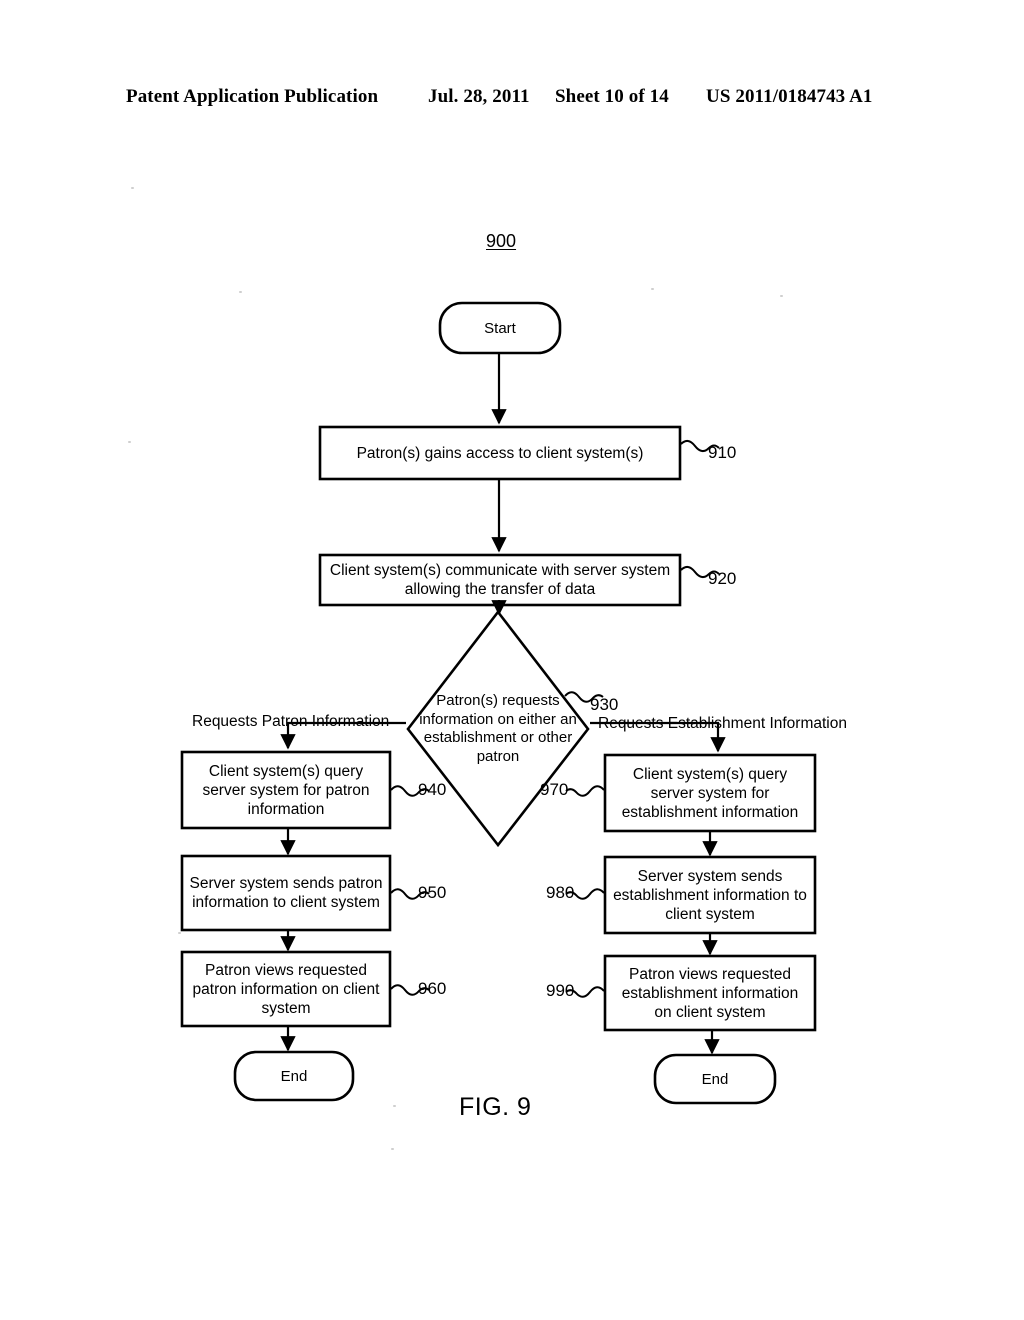  I want to click on end-right-terminal-label: End, so click(715, 1079).